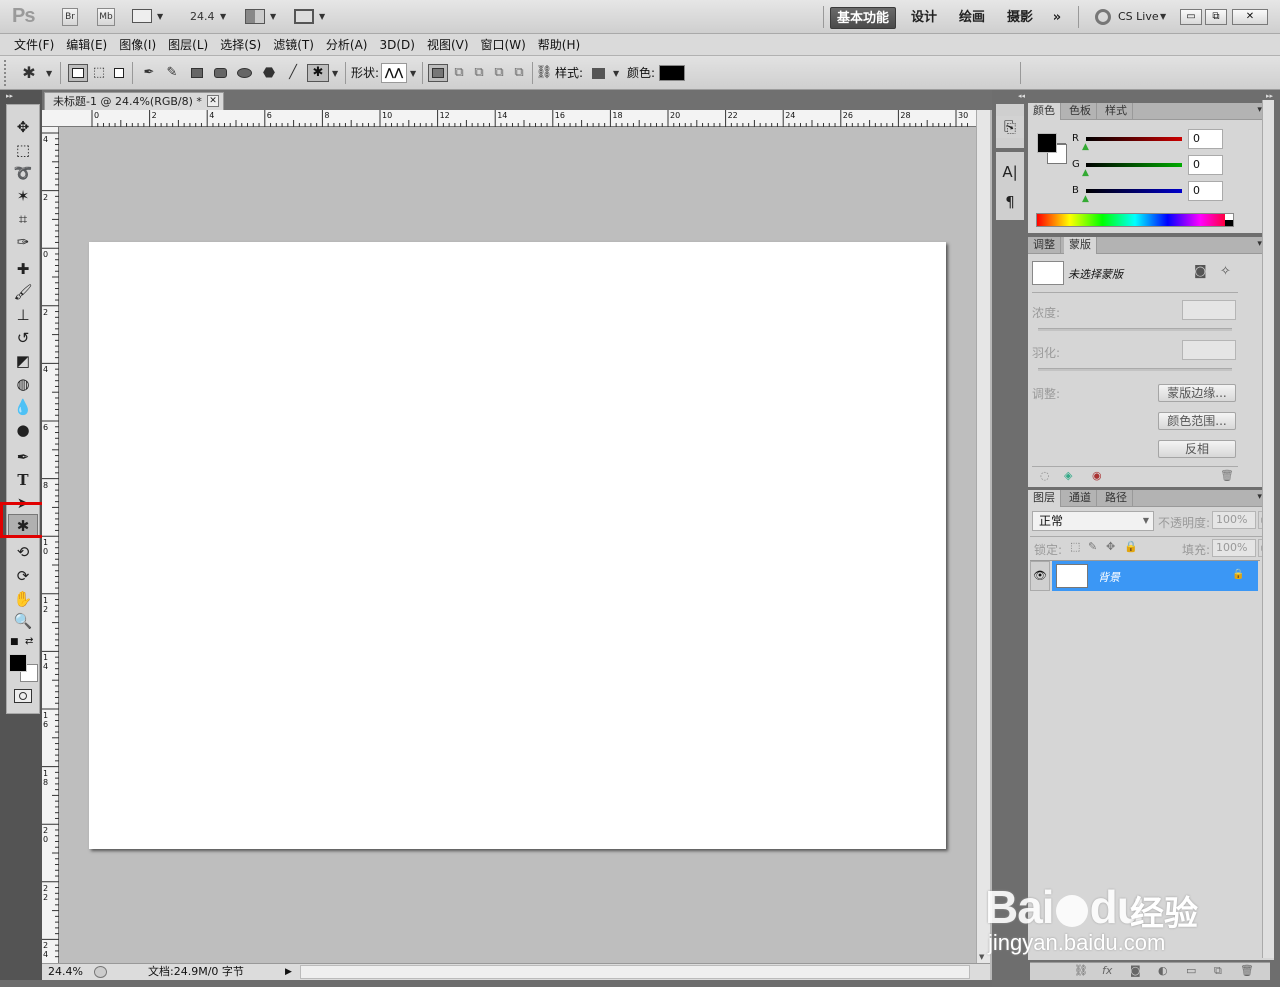 This screenshot has height=987, width=1280. What do you see at coordinates (23, 361) in the screenshot?
I see `eraser-tool-icon: ◩` at bounding box center [23, 361].